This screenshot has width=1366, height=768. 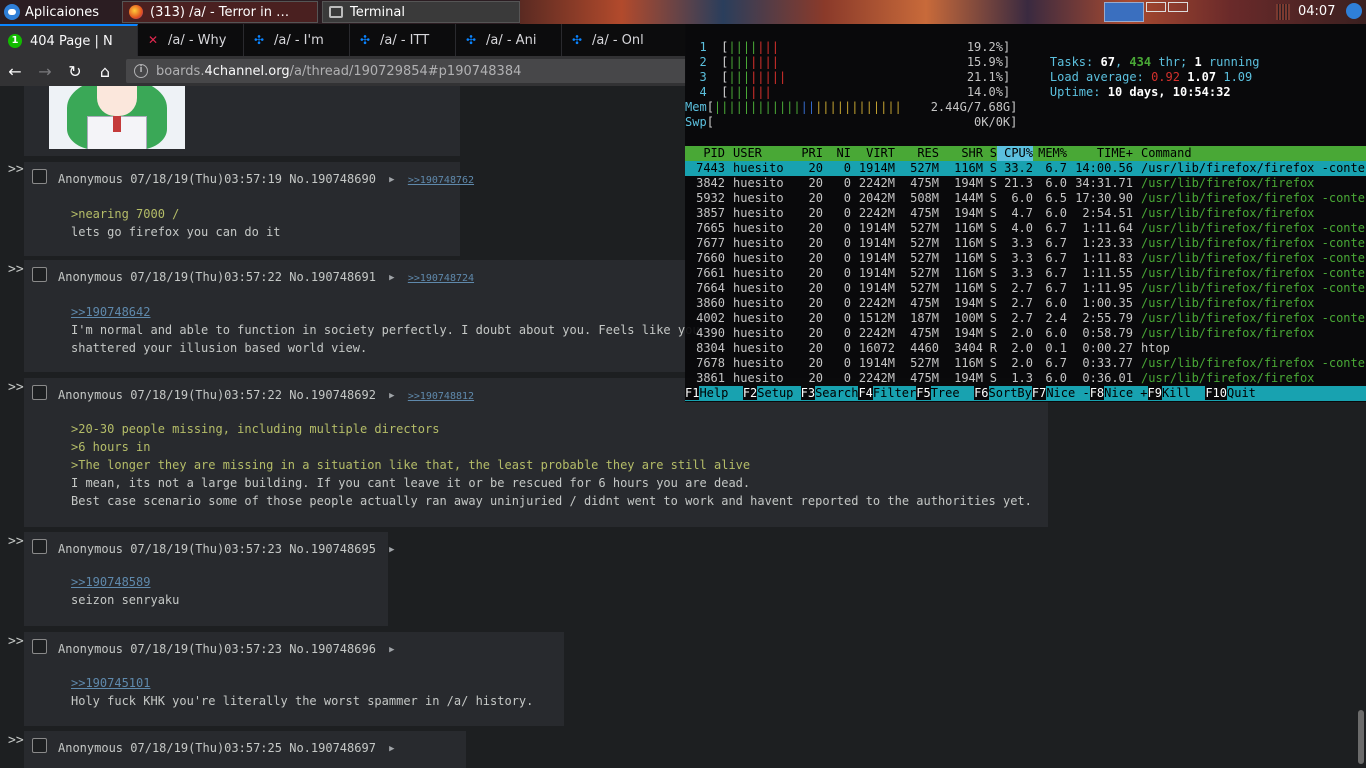 I want to click on fkey-f10: F10Quit, so click(x=1238, y=393).